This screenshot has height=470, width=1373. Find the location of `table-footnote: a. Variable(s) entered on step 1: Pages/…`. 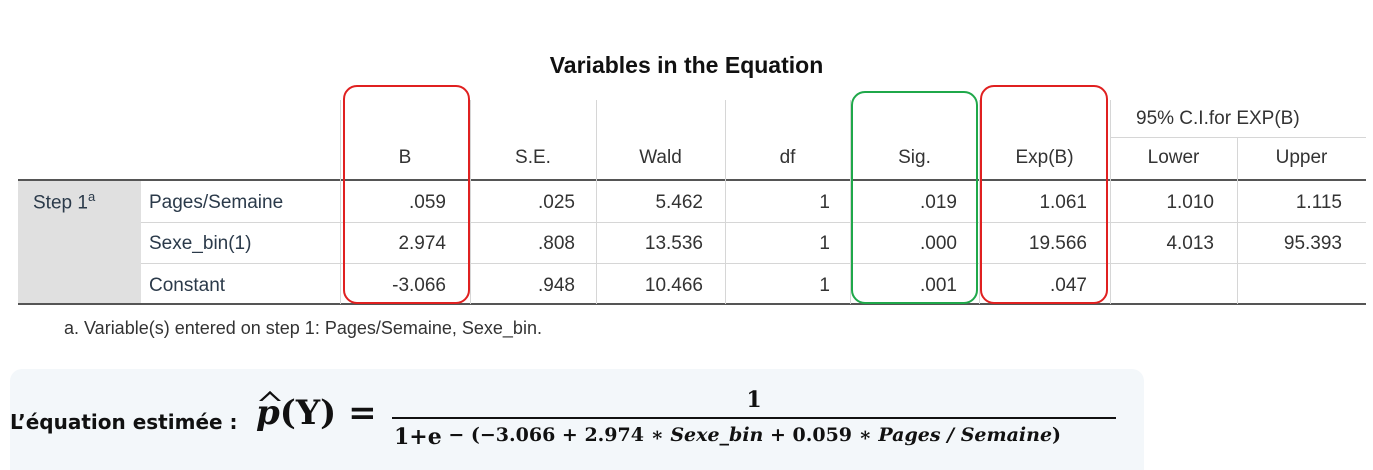

table-footnote: a. Variable(s) entered on step 1: Pages/… is located at coordinates (303, 328).